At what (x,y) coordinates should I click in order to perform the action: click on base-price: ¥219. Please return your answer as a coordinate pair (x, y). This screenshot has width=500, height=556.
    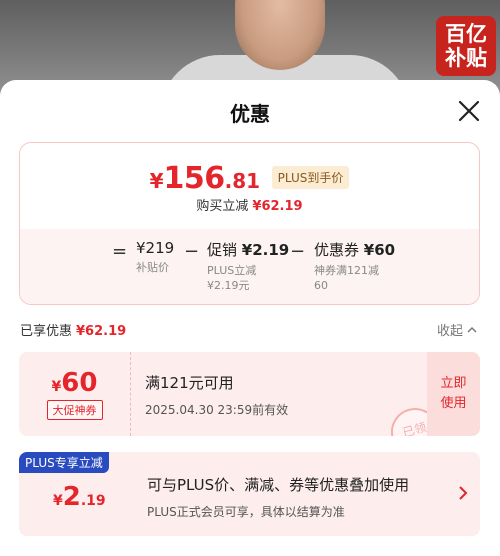
    Looking at the image, I should click on (155, 248).